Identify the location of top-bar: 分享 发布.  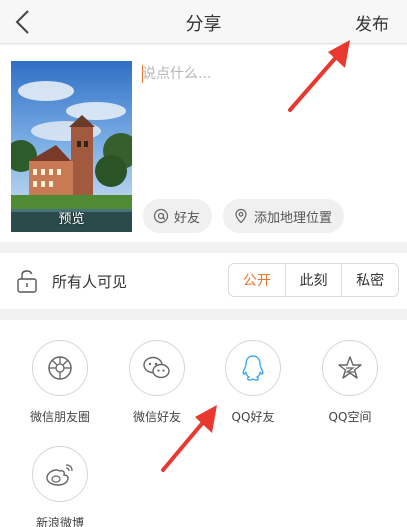
(203, 22).